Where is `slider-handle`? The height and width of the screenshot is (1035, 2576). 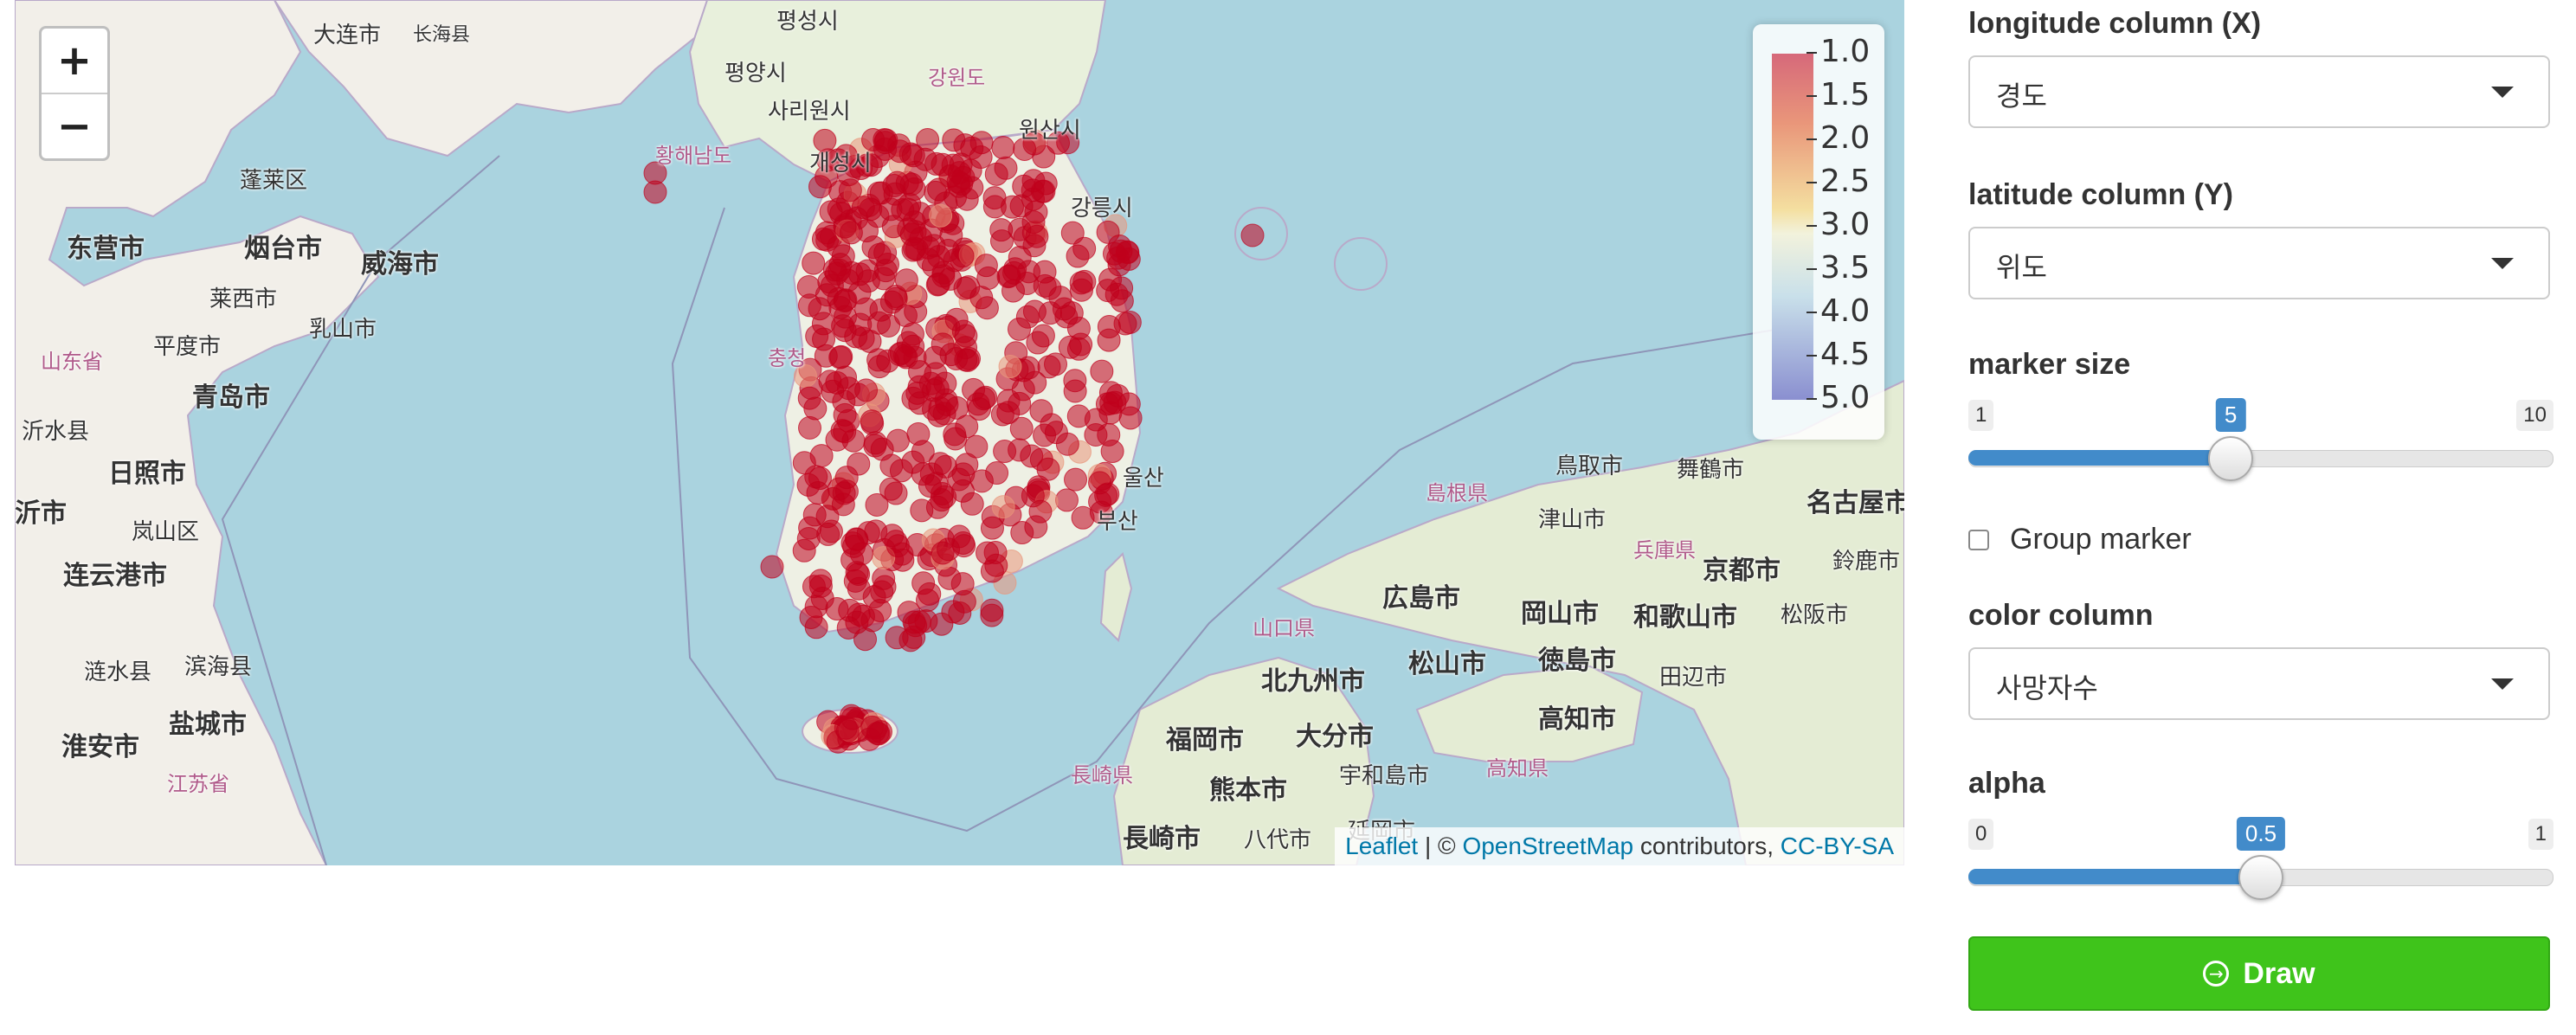 slider-handle is located at coordinates (2260, 877).